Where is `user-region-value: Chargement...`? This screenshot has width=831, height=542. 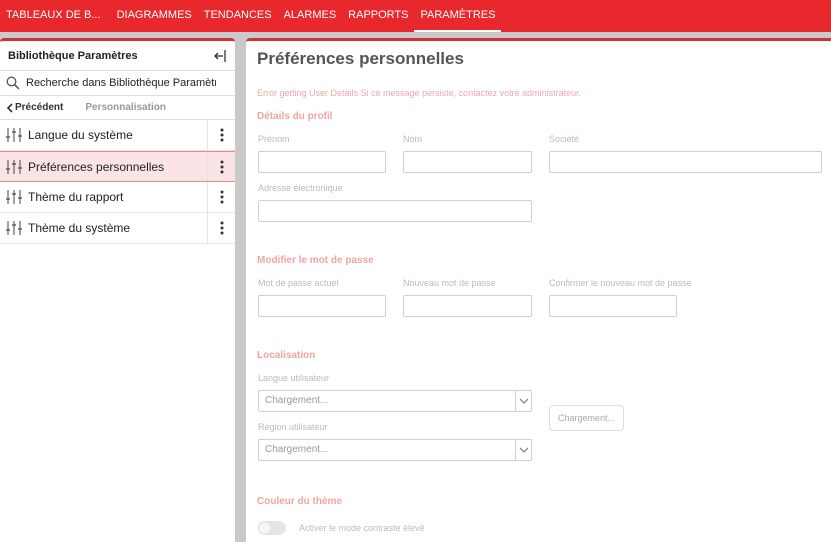
user-region-value: Chargement... is located at coordinates (297, 449).